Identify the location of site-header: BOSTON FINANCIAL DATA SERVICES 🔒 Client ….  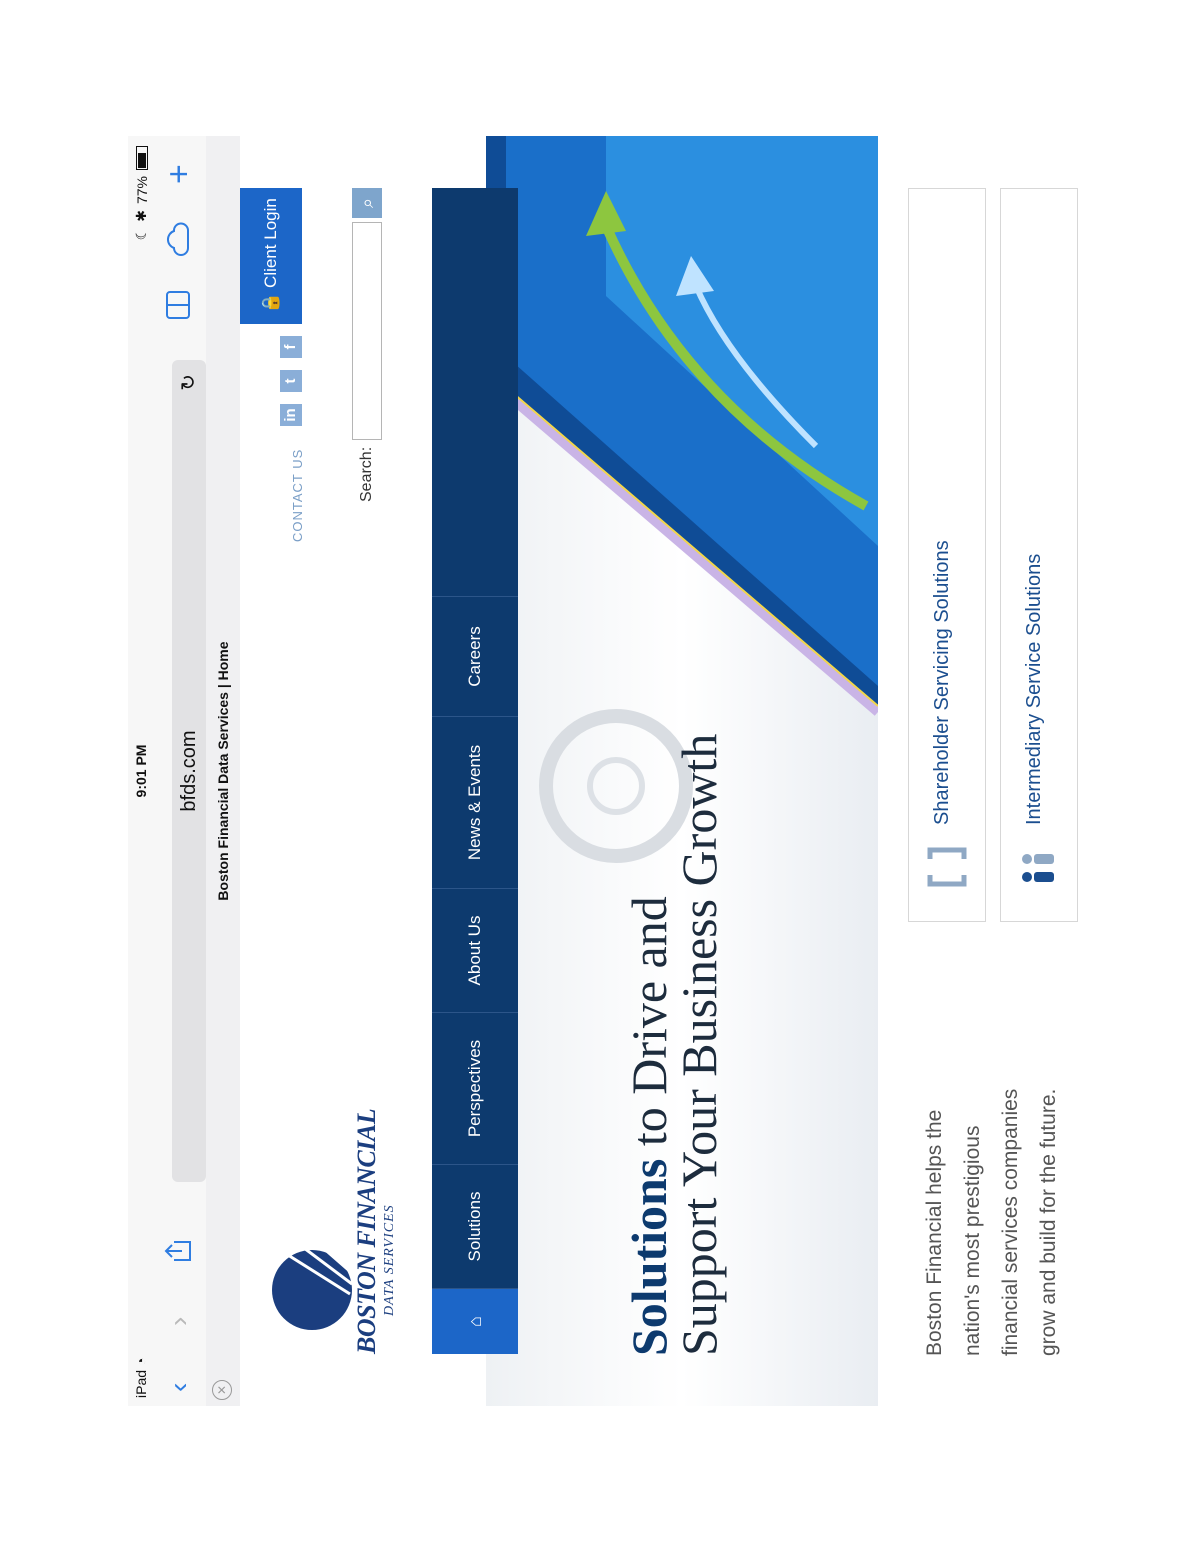
(336, 771).